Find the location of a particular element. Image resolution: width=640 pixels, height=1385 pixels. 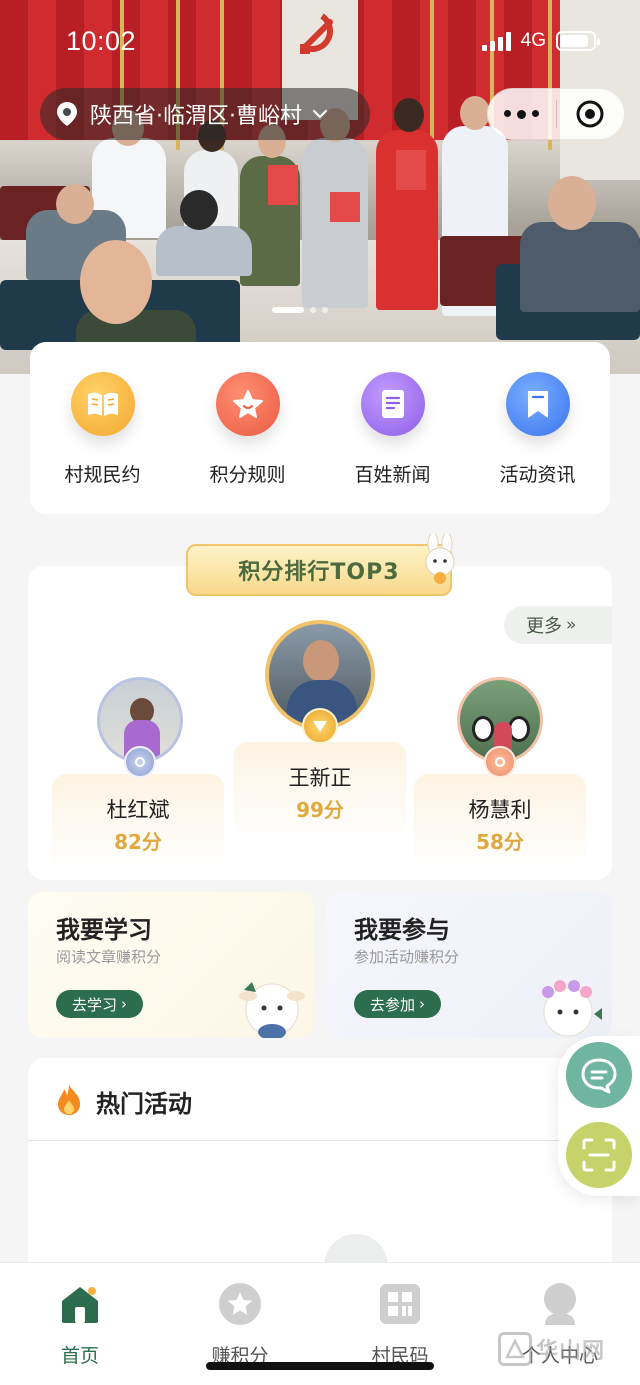

qr-code-icon is located at coordinates (400, 1304).